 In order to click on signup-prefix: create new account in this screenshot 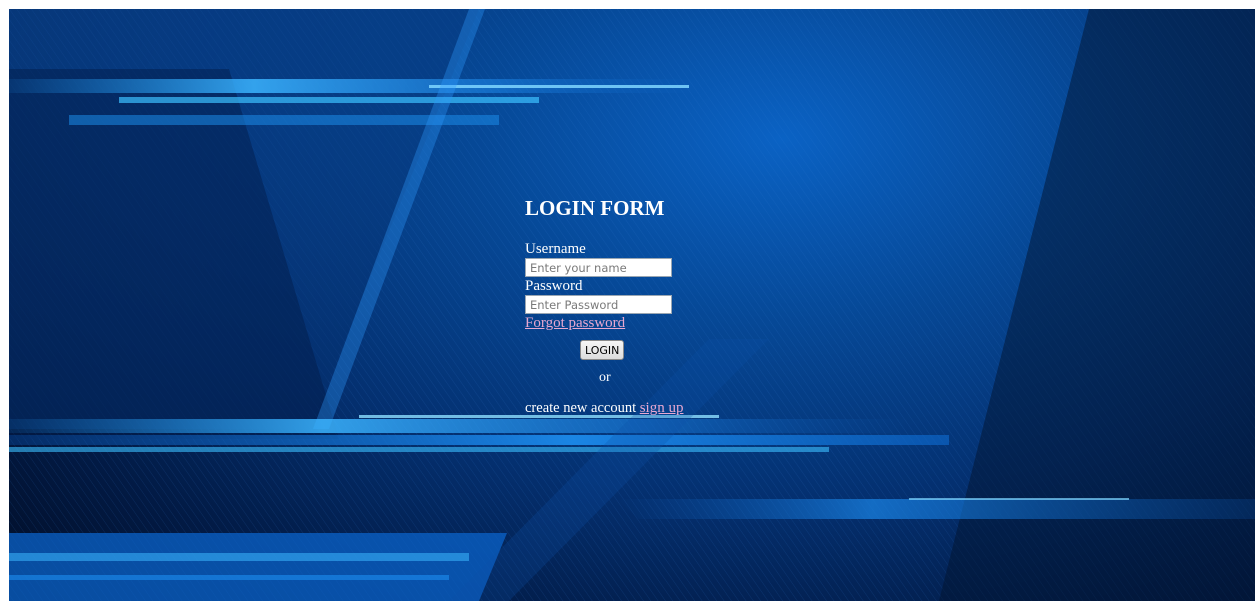, I will do `click(581, 408)`.